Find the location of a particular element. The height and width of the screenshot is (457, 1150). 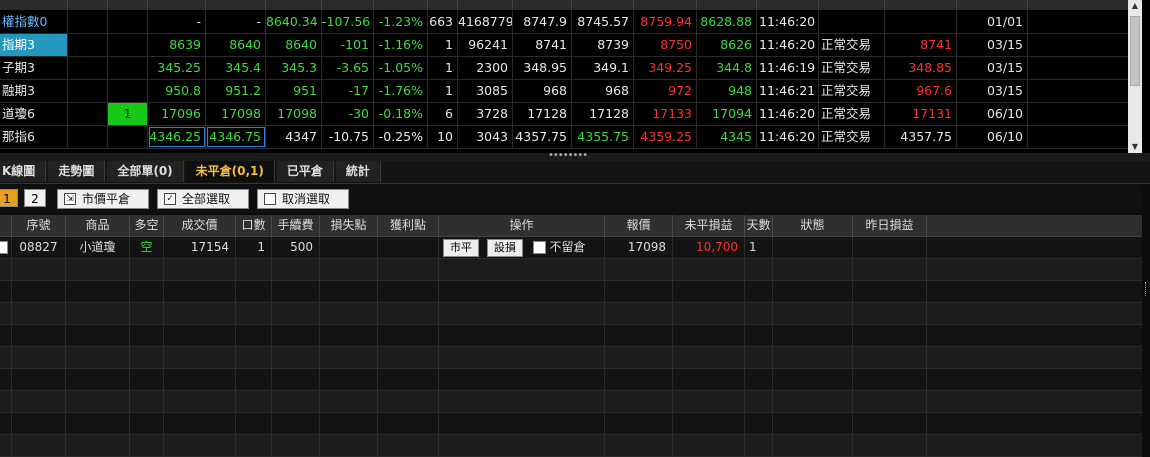

quote-cell-bid: 345.25 is located at coordinates (177, 68).